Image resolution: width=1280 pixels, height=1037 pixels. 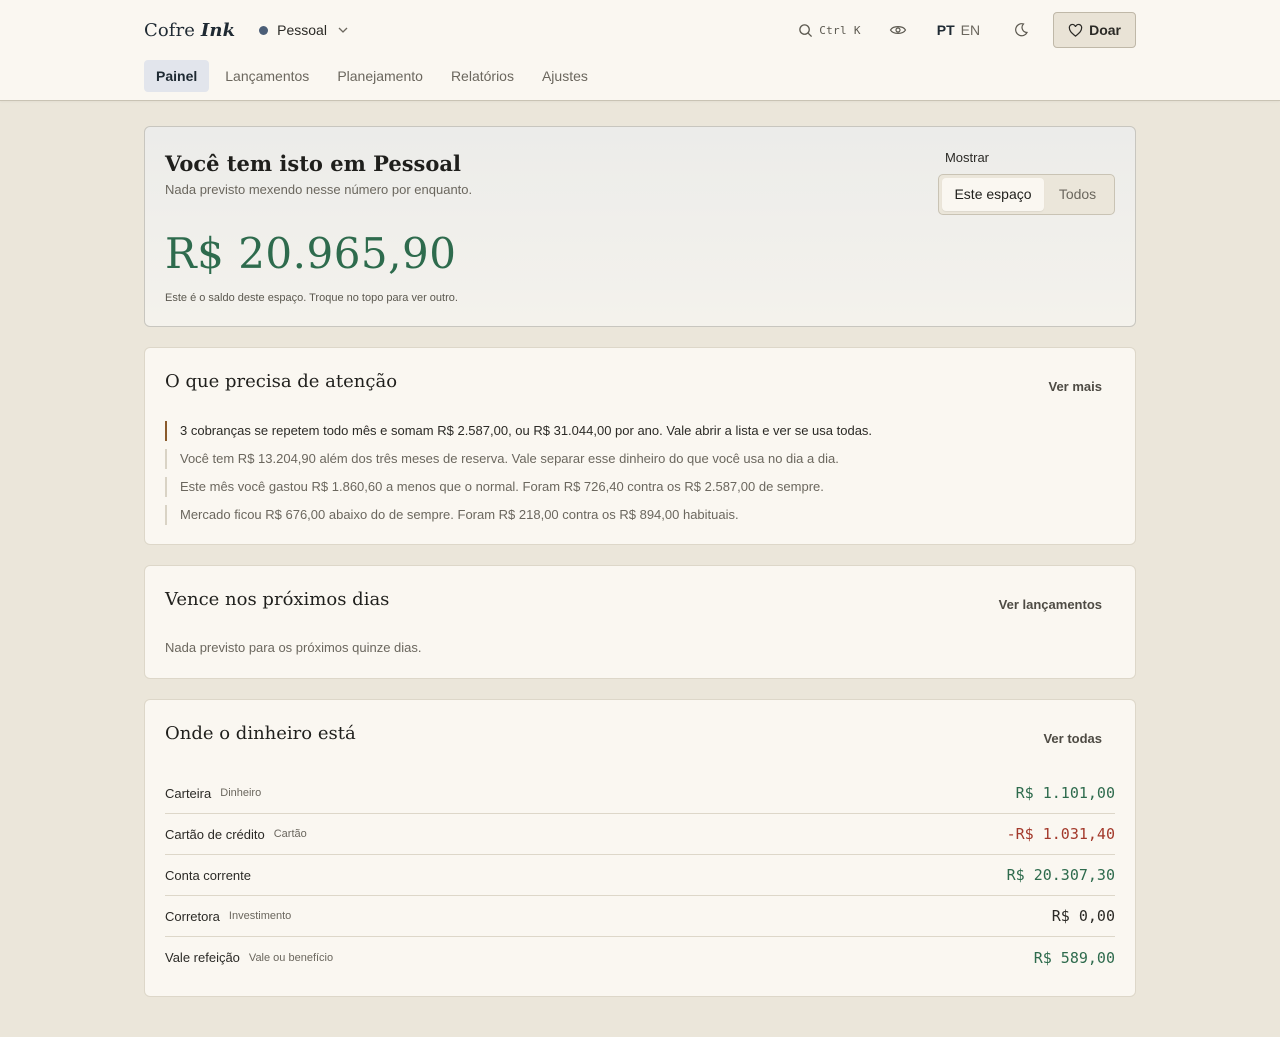 I want to click on account-name: Carteira, so click(x=188, y=793).